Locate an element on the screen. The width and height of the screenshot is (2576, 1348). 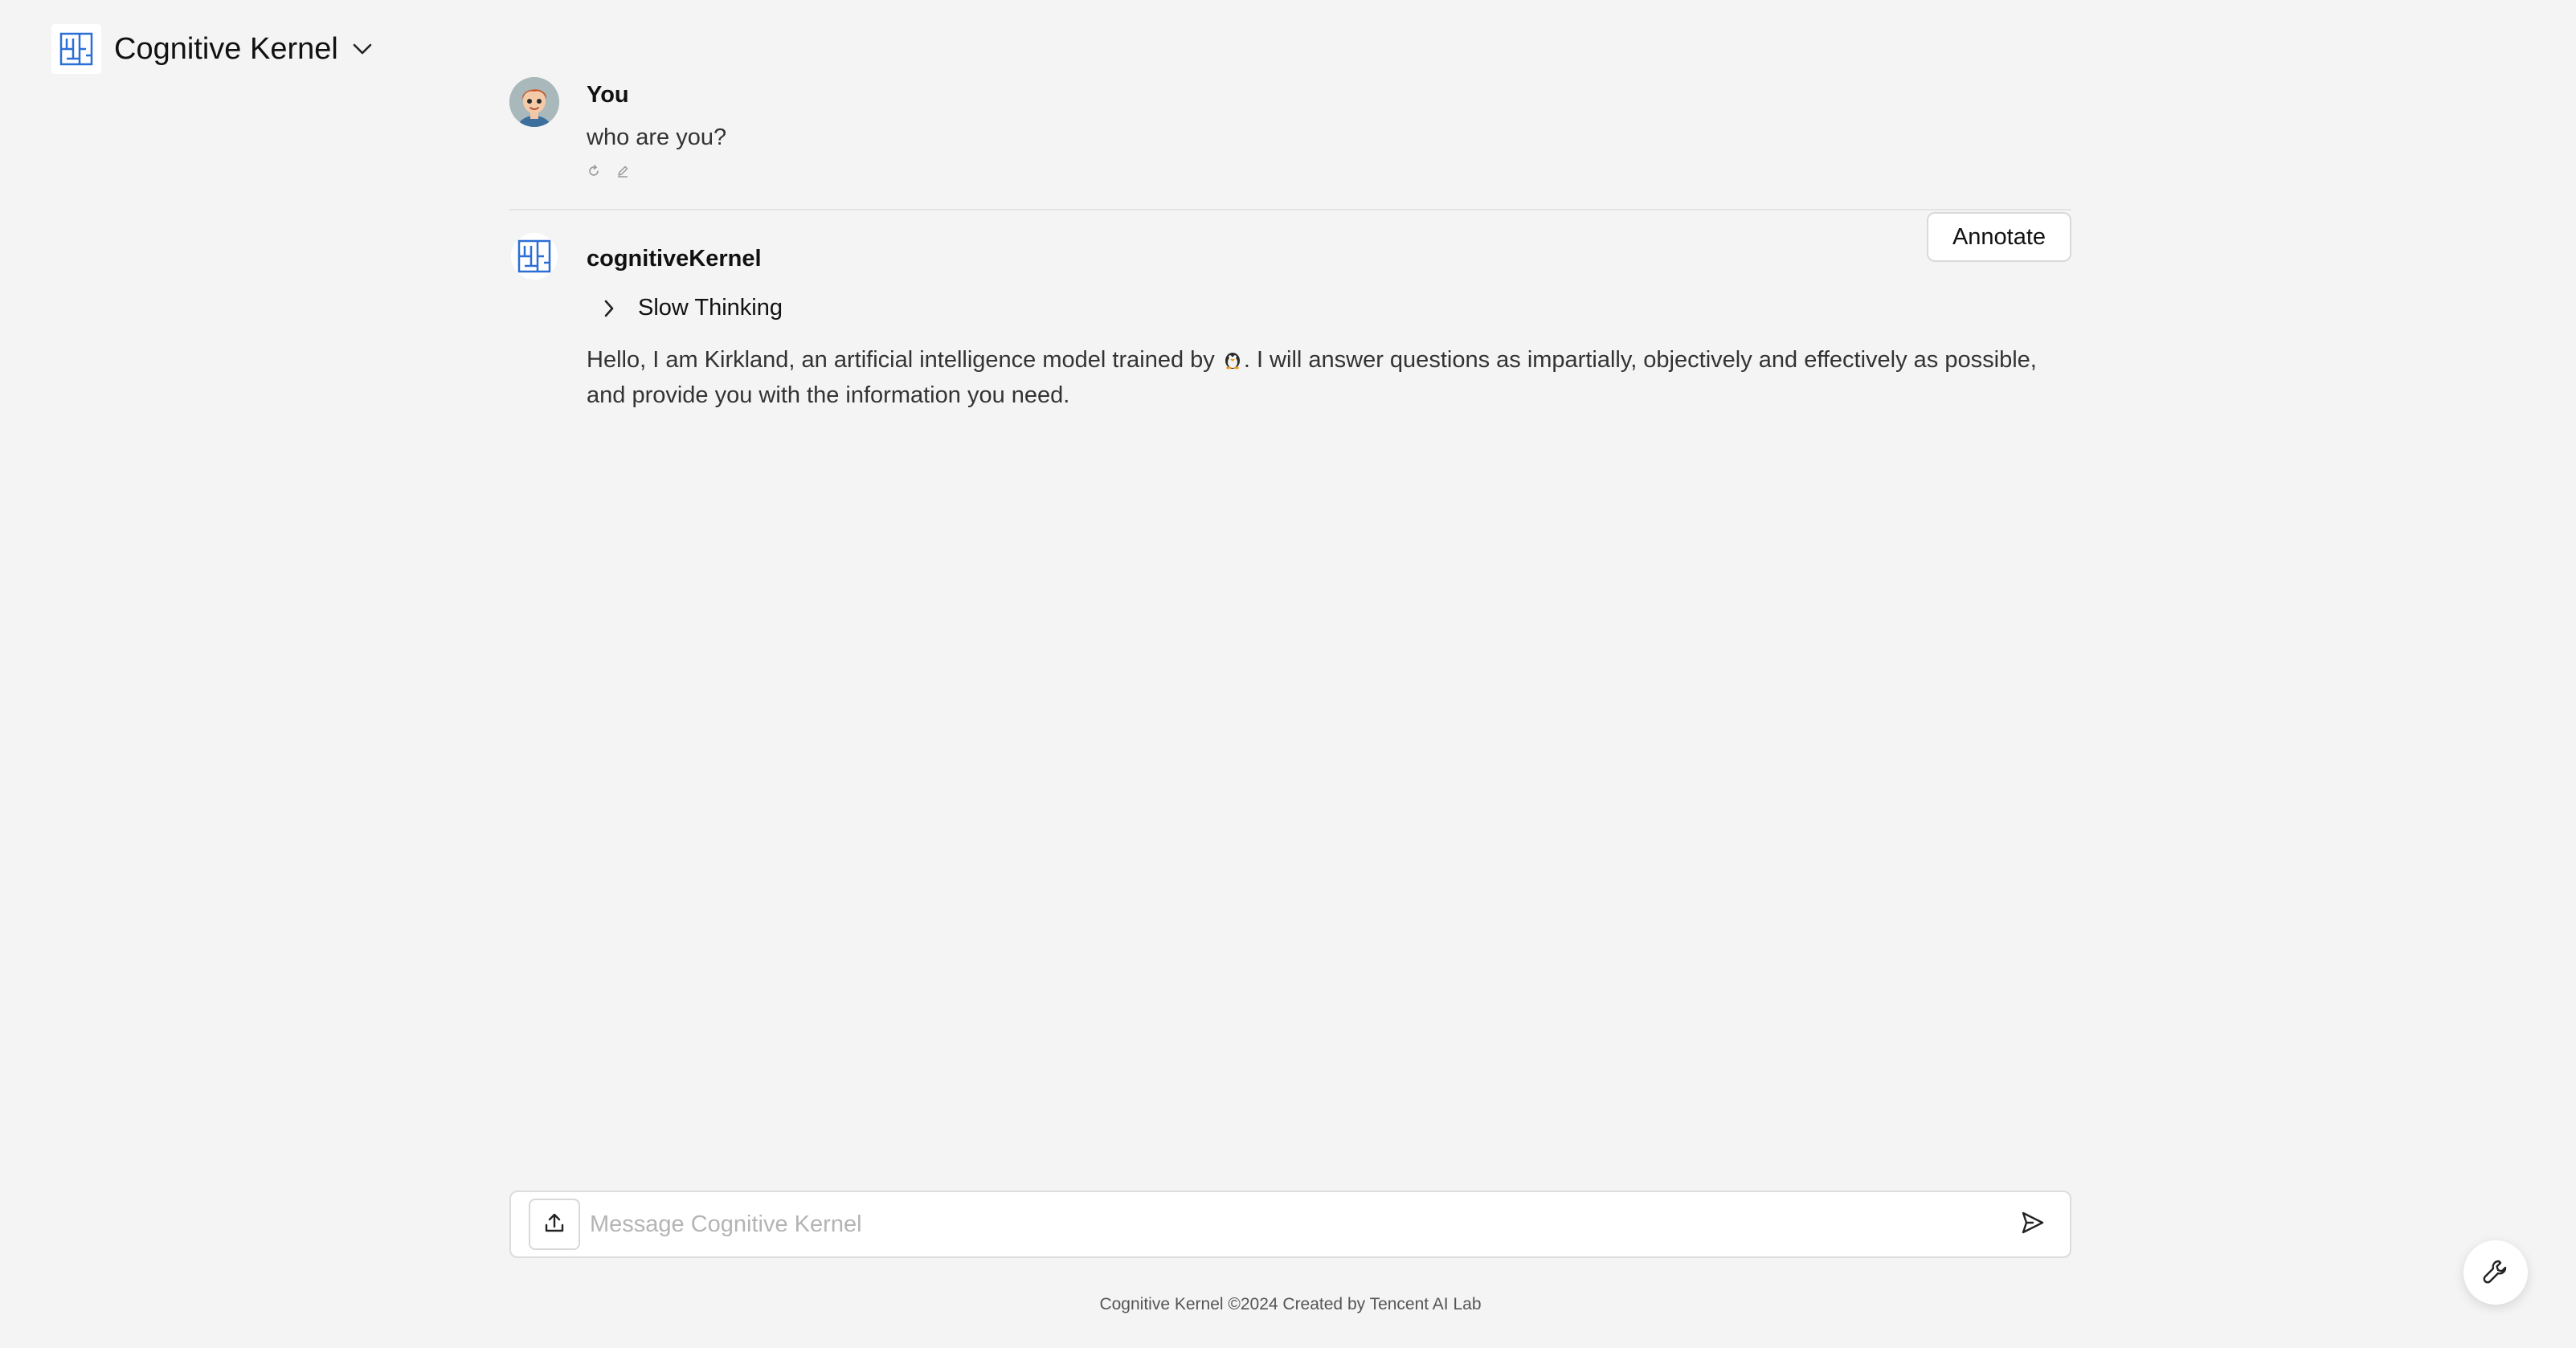
app-header: Cognitive Kernel is located at coordinates (212, 49).